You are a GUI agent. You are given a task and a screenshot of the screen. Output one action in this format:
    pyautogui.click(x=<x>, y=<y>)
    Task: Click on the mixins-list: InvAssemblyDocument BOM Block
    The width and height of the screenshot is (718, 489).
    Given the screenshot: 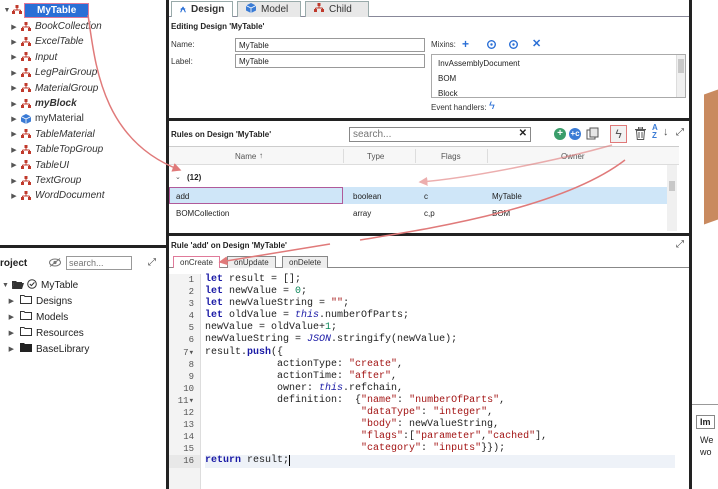 What is the action you would take?
    pyautogui.click(x=558, y=76)
    